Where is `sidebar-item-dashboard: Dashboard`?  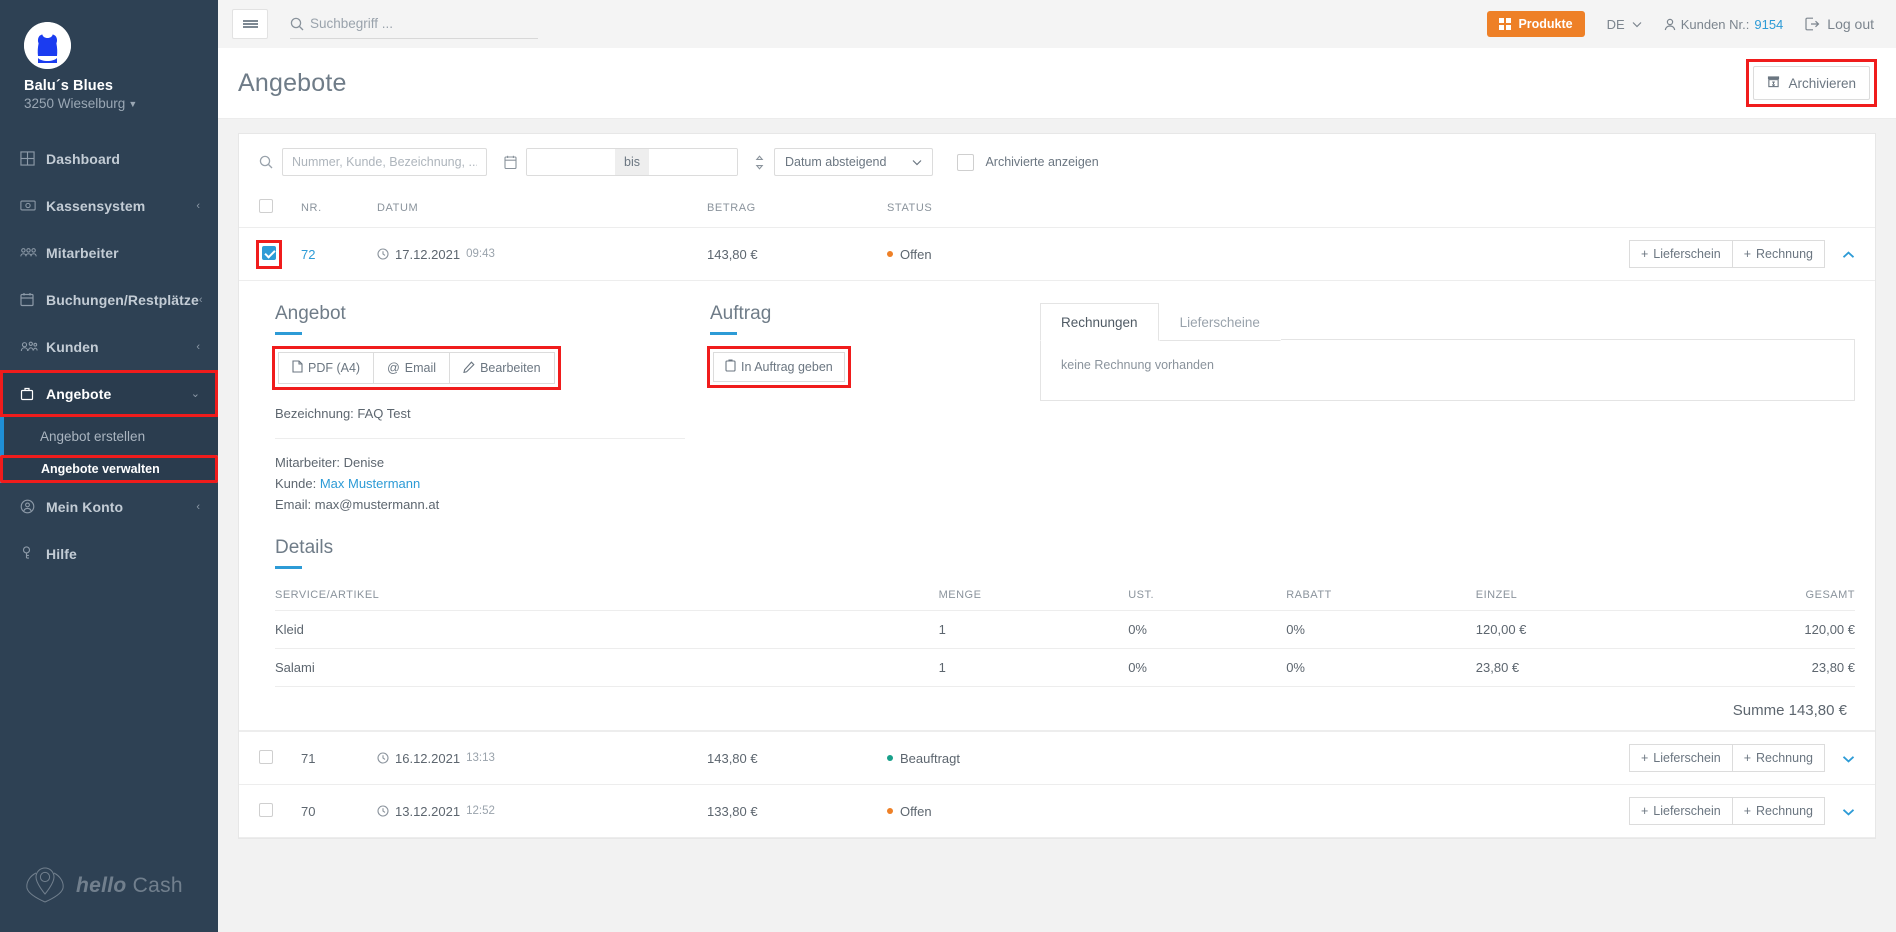
sidebar-item-dashboard: Dashboard is located at coordinates (109, 158).